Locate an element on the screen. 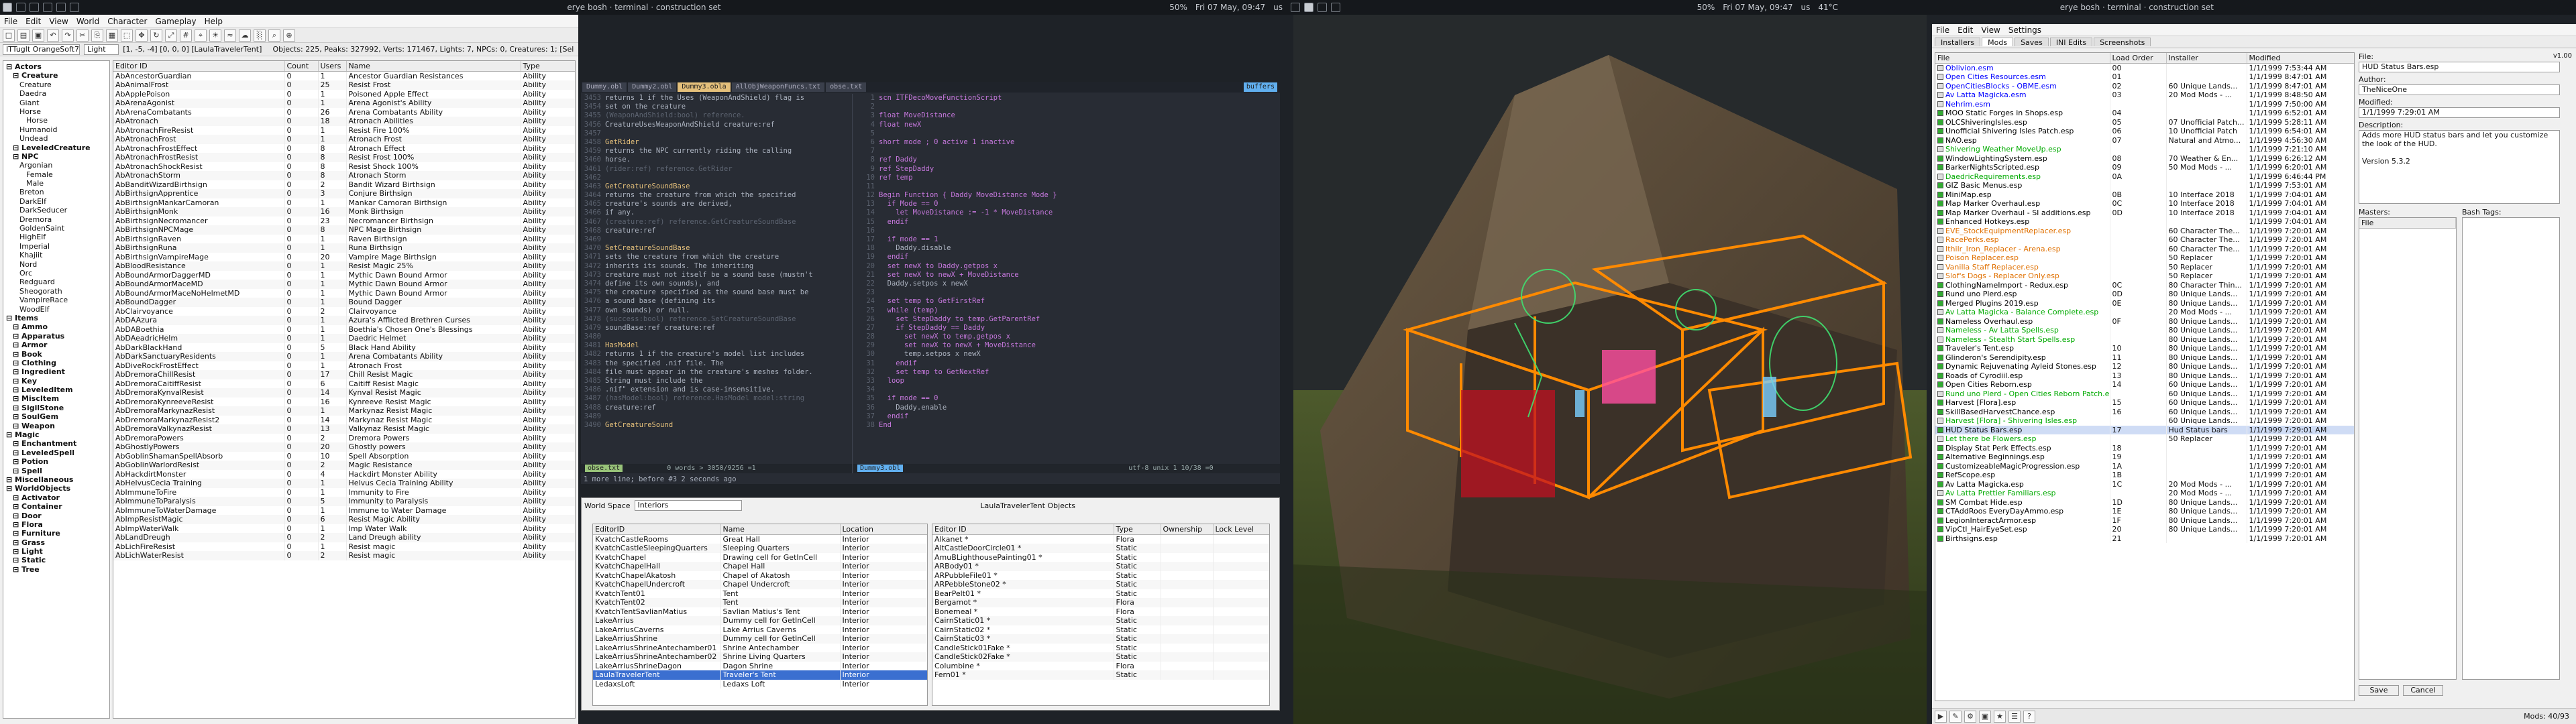  tree-item: VampireRace is located at coordinates (56, 300).